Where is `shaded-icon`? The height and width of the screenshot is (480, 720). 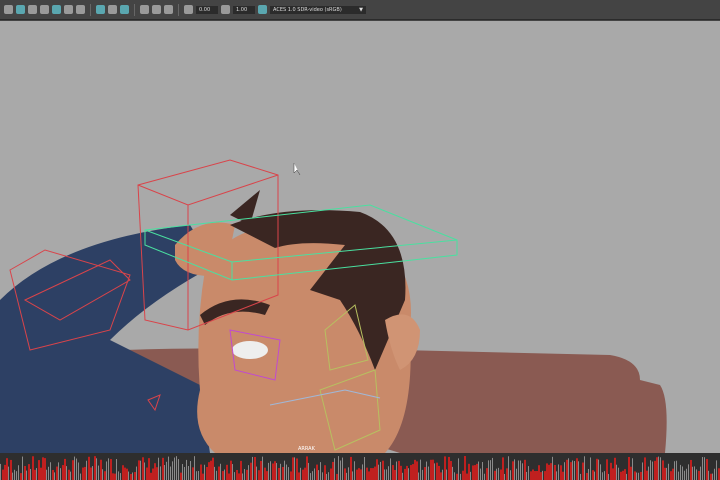
shaded-icon is located at coordinates (44, 9).